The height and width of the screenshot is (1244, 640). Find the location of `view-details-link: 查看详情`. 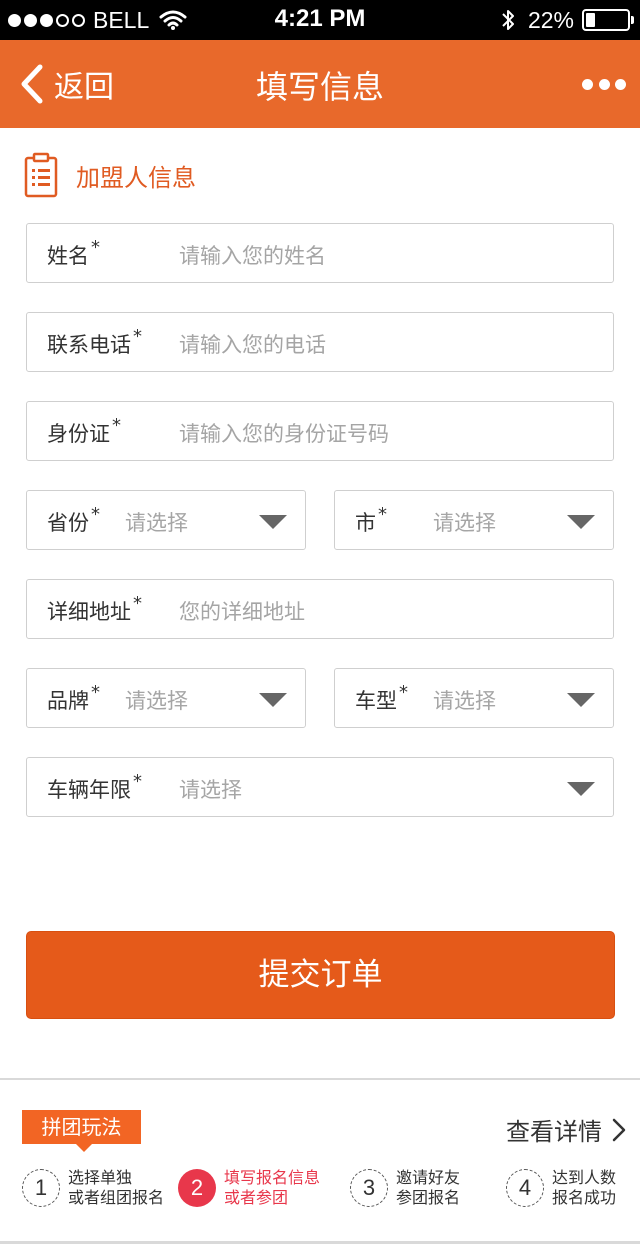

view-details-link: 查看详情 is located at coordinates (566, 1129).